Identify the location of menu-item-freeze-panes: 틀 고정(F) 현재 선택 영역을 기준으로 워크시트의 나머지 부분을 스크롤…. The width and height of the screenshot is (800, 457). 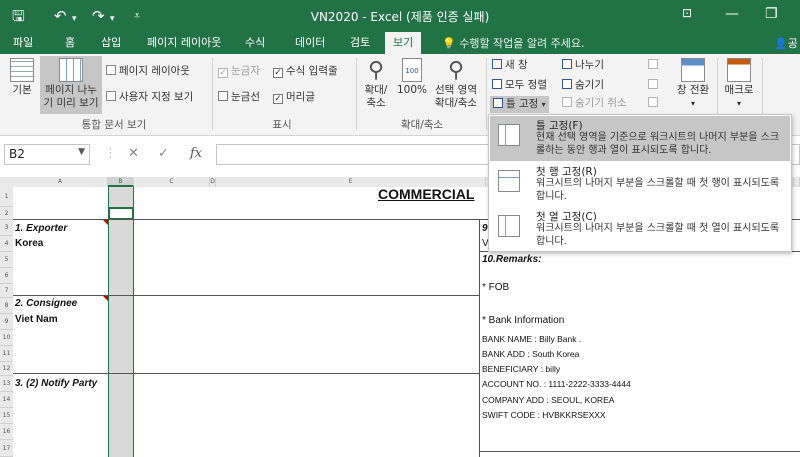
(640, 138).